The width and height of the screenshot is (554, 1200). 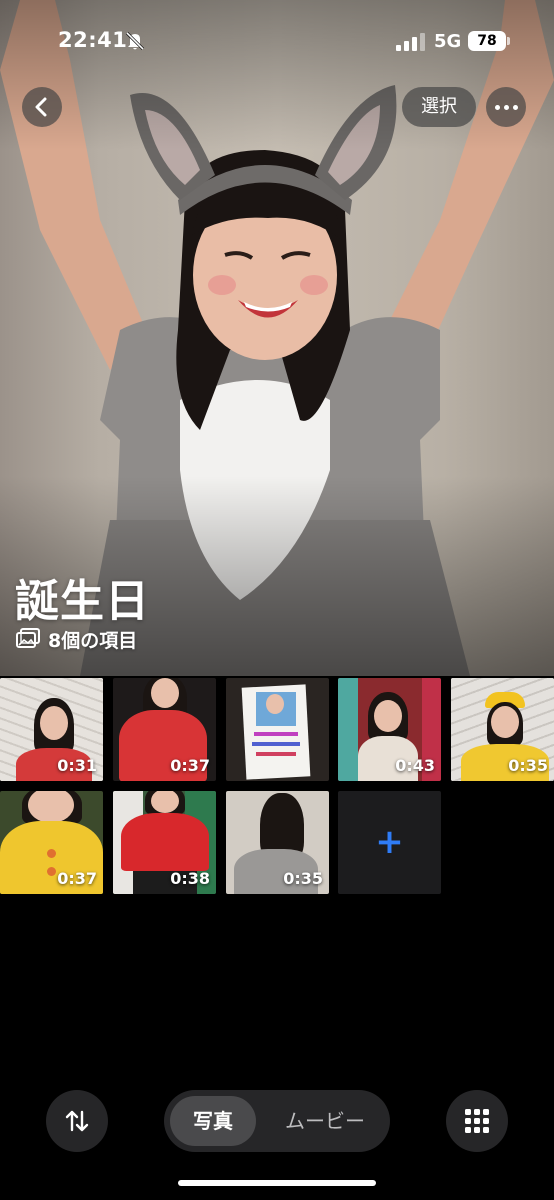 I want to click on grid-view-button, so click(x=477, y=1121).